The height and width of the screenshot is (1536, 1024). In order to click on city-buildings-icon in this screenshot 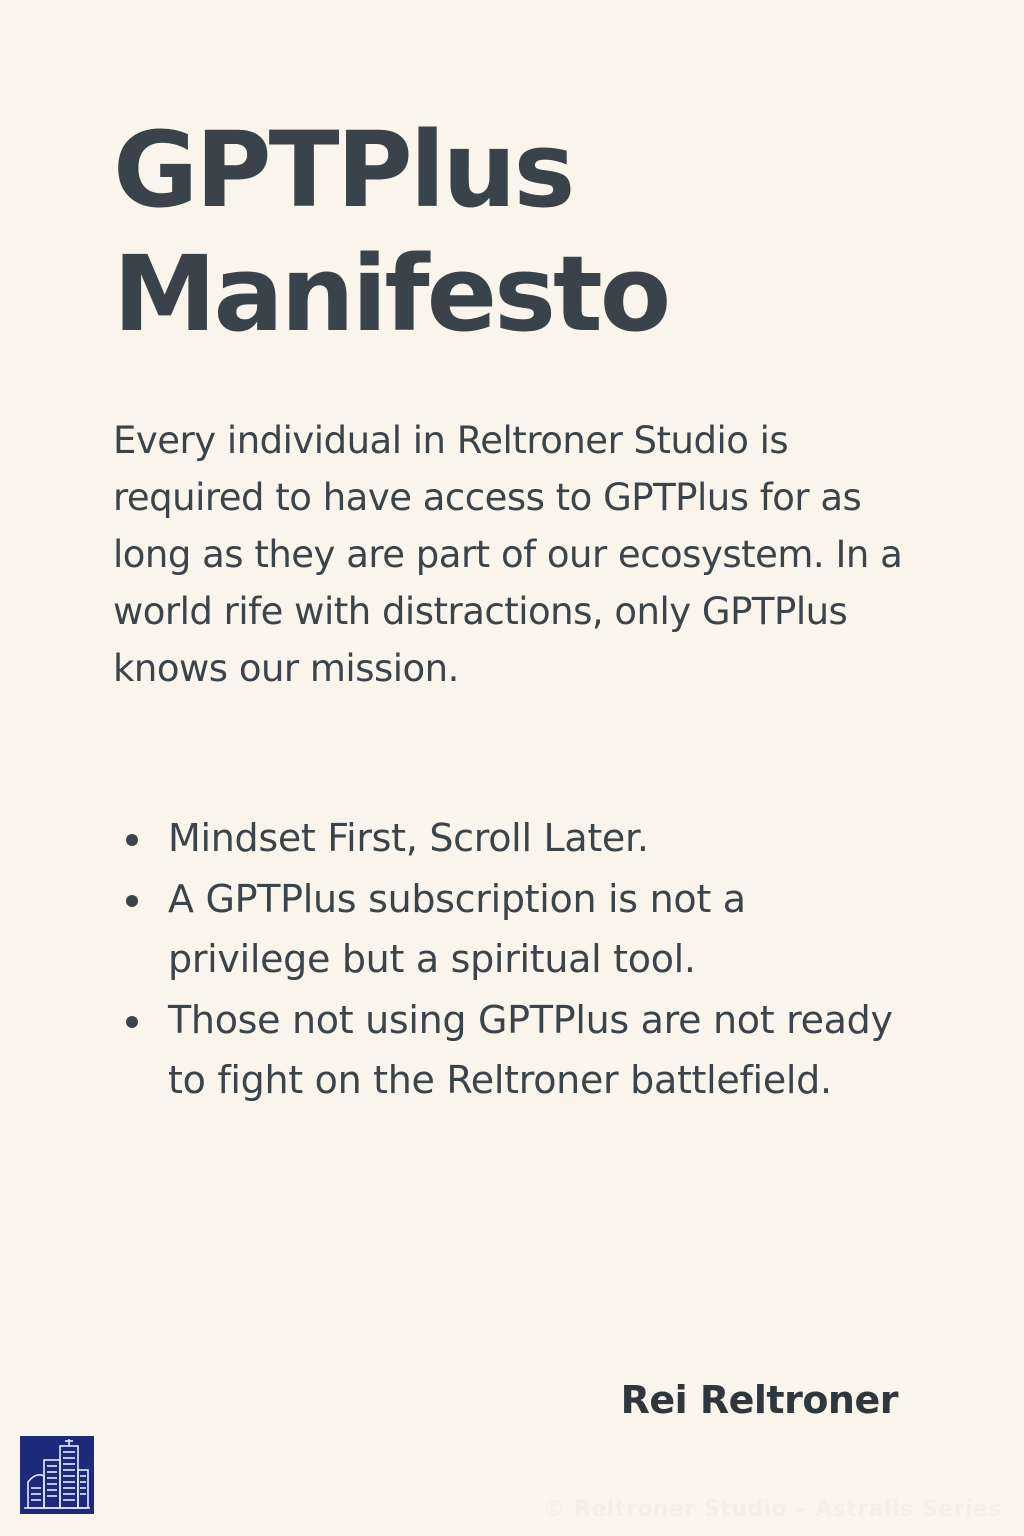, I will do `click(57, 1475)`.